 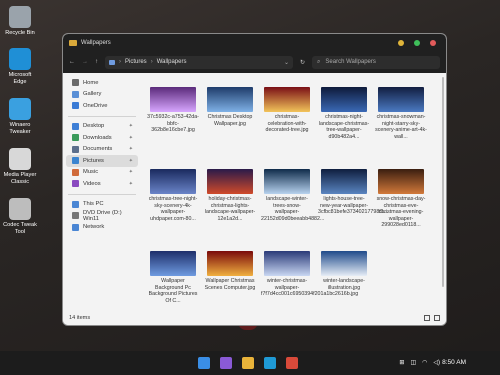 I want to click on window-title: Wallpapers, so click(x=96, y=42).